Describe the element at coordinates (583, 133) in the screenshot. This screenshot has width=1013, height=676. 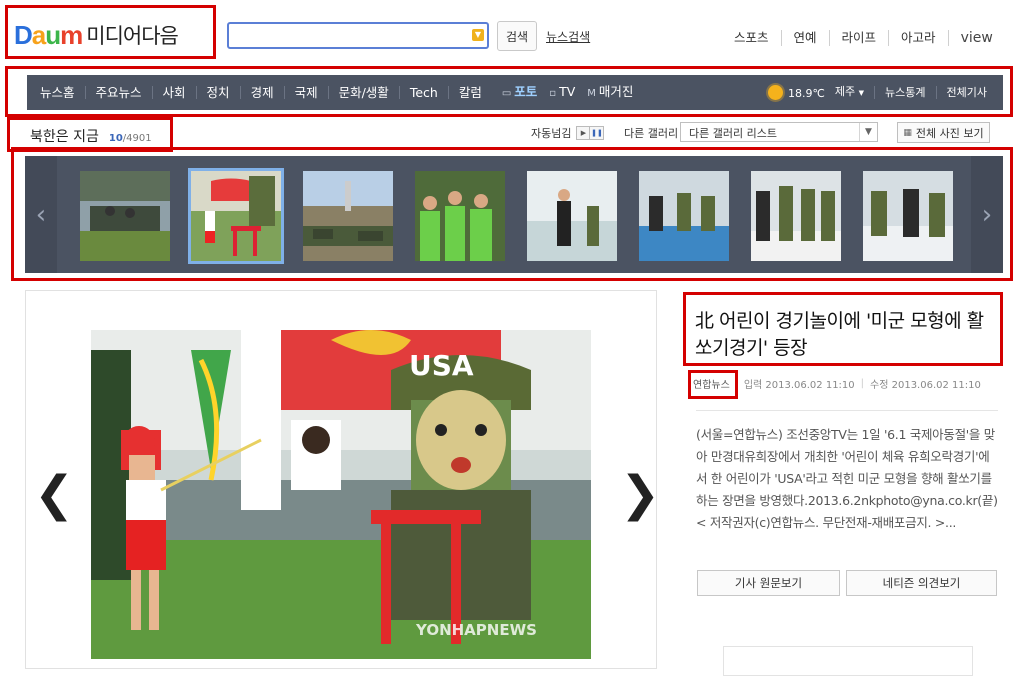
I see `play-icon: ▶` at that location.